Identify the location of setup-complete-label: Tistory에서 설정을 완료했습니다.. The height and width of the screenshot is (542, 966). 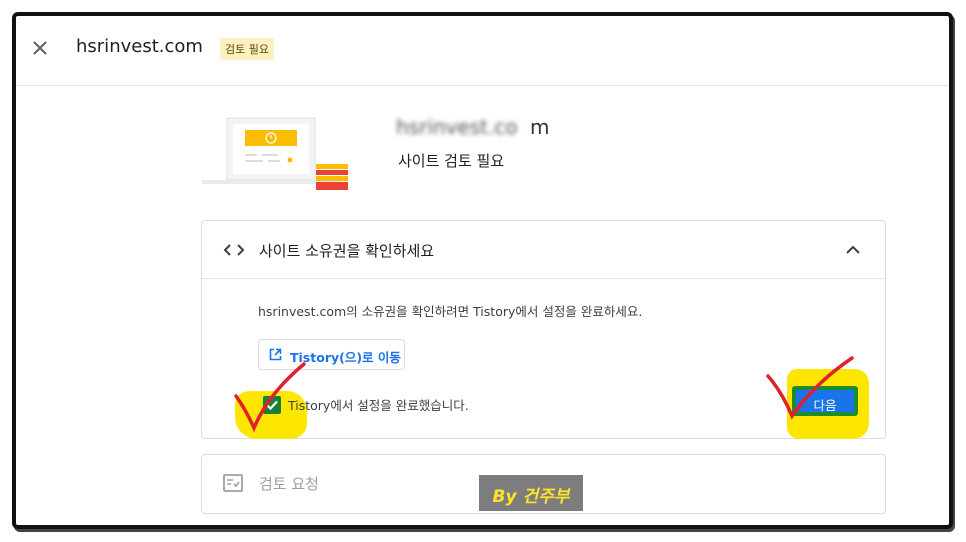
(378, 404).